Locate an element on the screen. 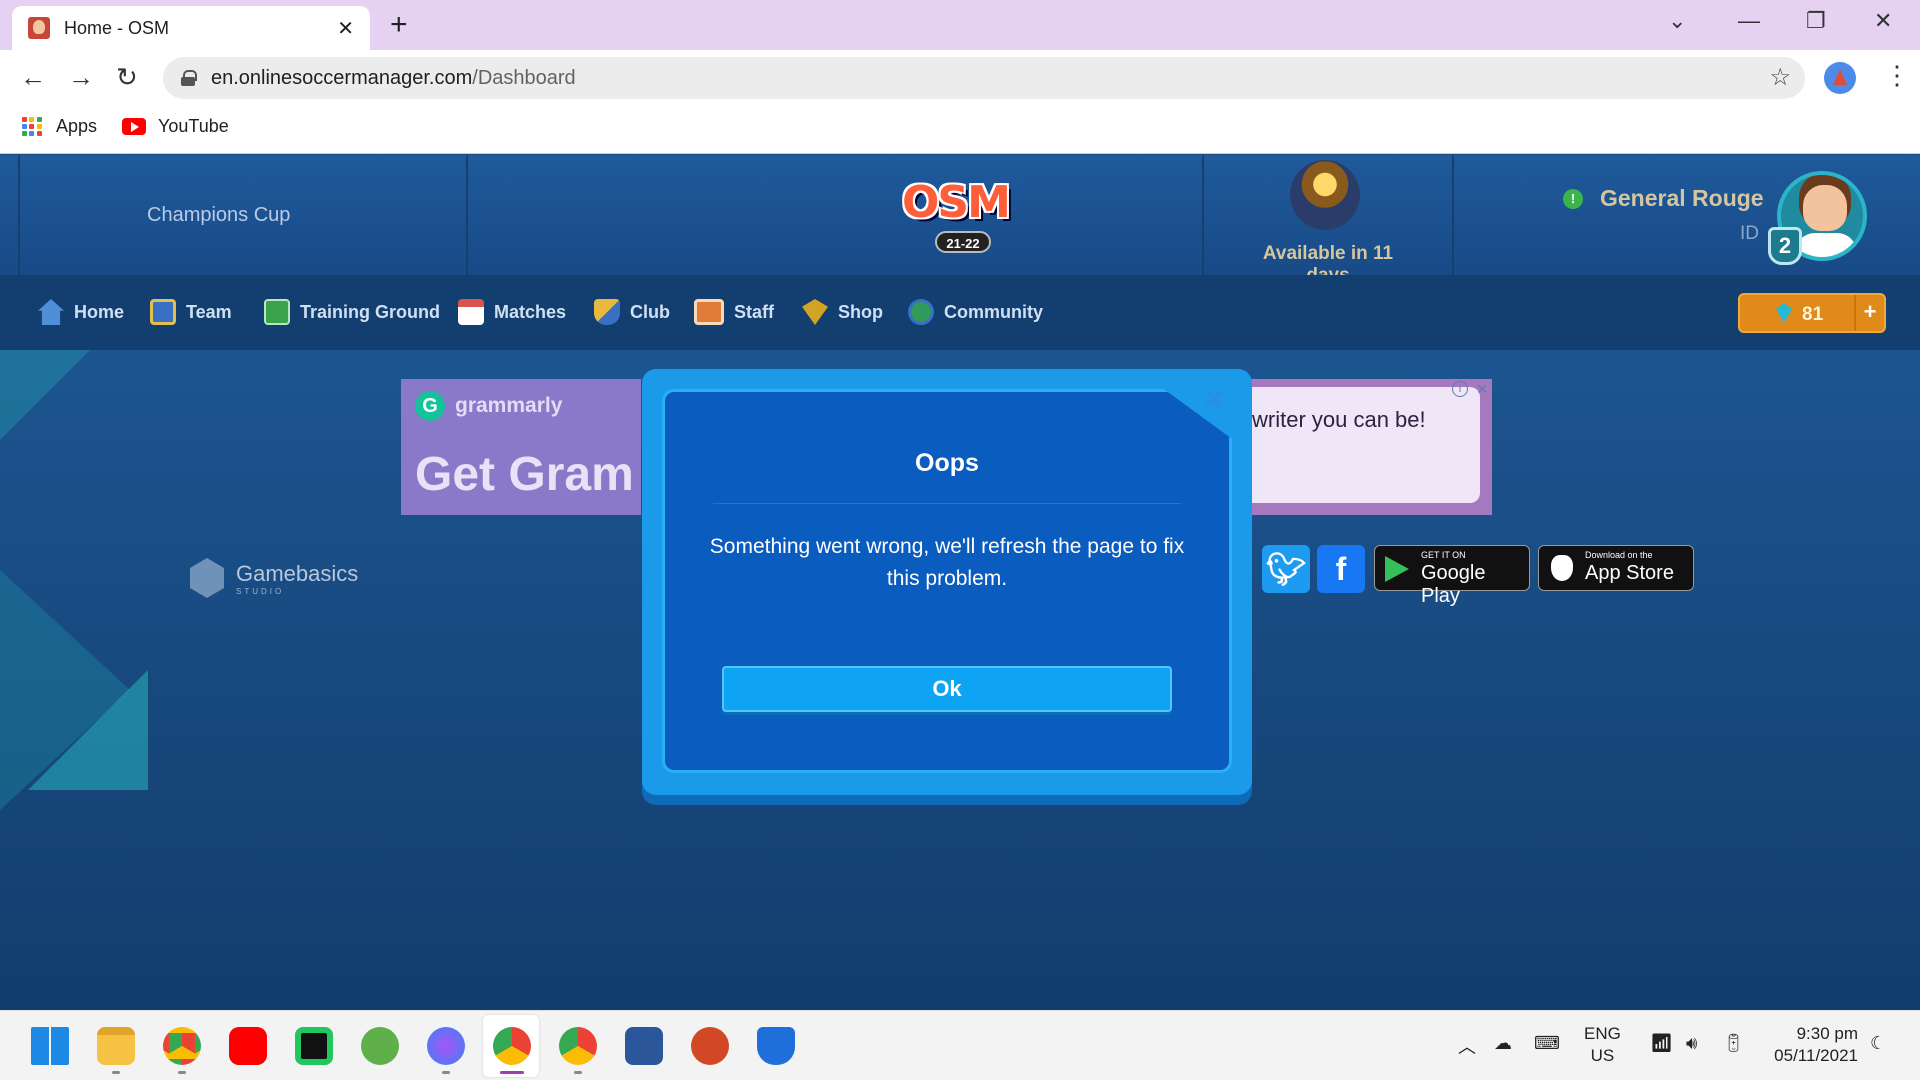  bookmark-youtube: YouTube is located at coordinates (175, 126).